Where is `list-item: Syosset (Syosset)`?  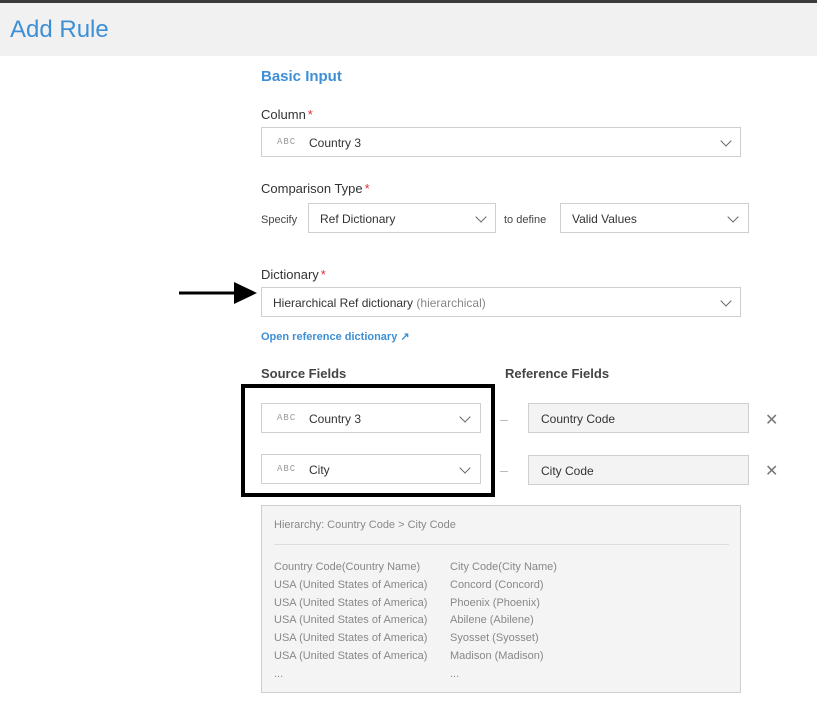
list-item: Syosset (Syosset) is located at coordinates (494, 638).